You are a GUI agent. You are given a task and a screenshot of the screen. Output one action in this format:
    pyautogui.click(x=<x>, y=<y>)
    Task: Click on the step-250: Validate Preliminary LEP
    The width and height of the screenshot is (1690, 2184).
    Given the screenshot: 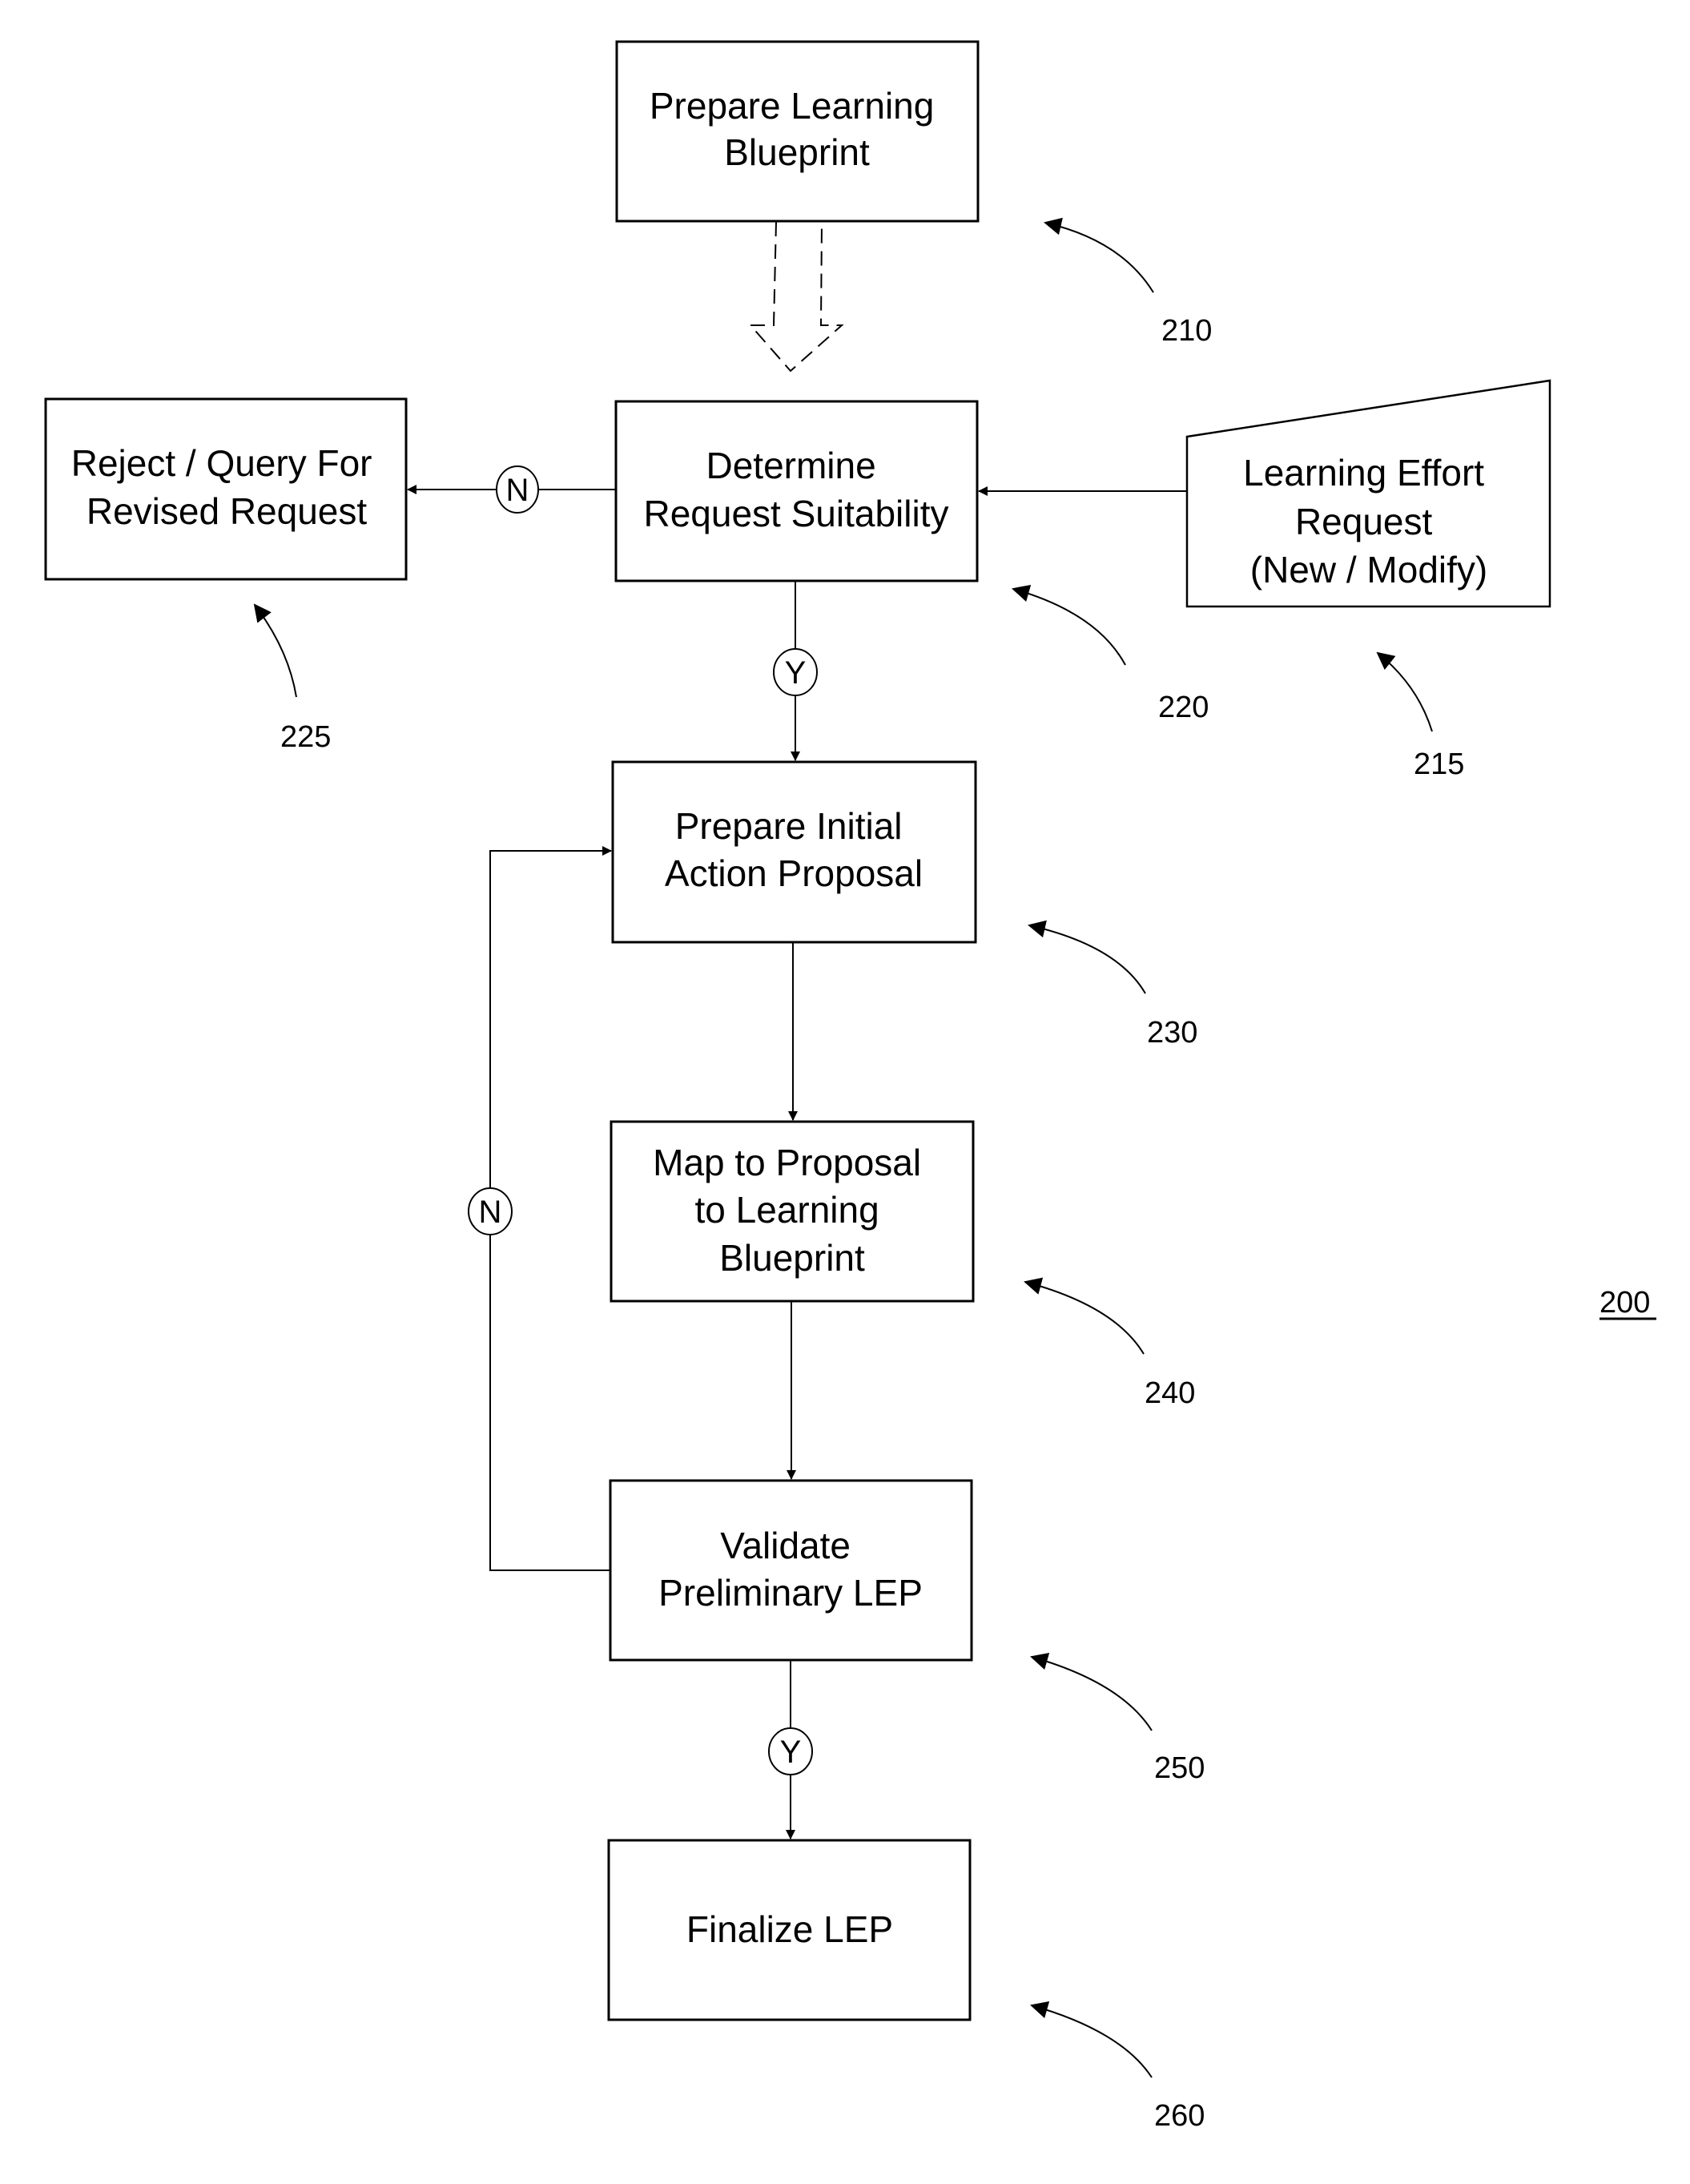 What is the action you would take?
    pyautogui.click(x=791, y=1570)
    